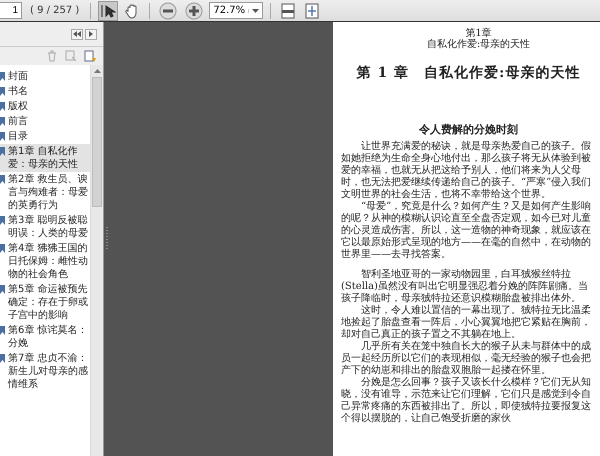  What do you see at coordinates (96, 260) in the screenshot?
I see `scrollbar` at bounding box center [96, 260].